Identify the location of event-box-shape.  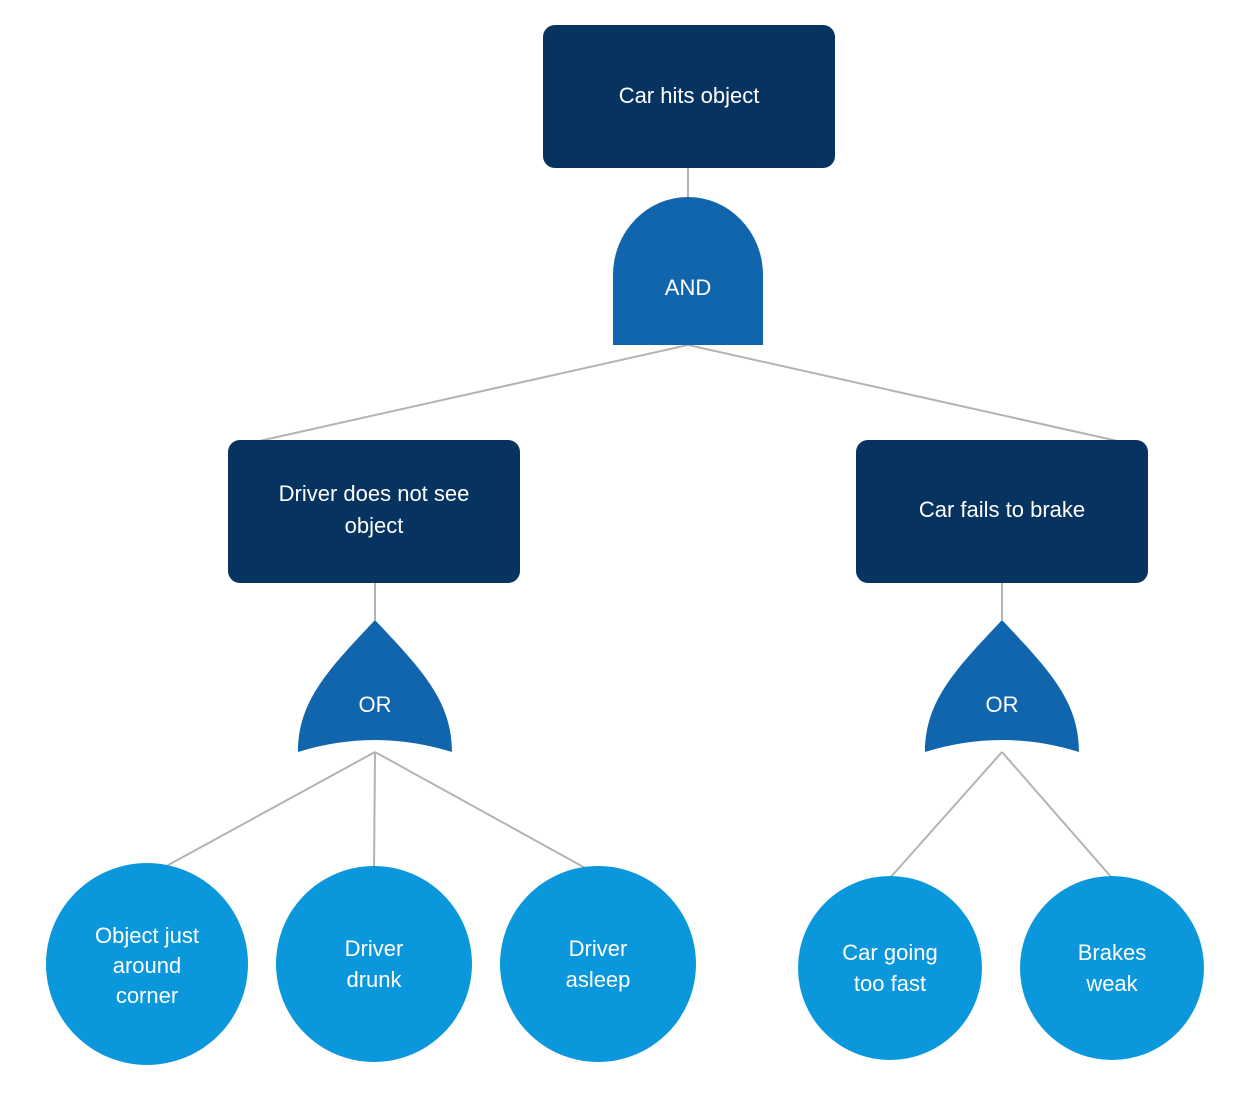
(374, 511).